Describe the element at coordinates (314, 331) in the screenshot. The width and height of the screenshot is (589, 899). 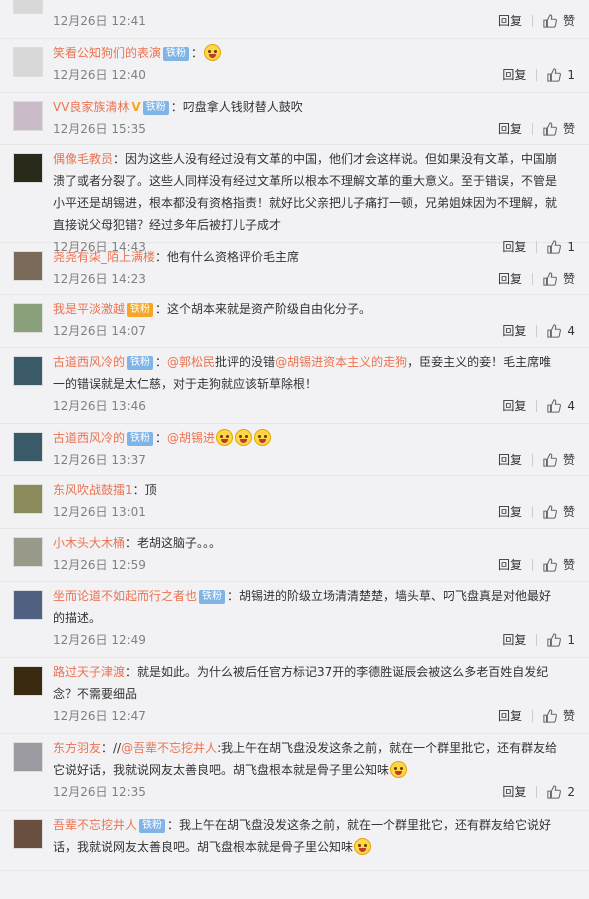
I see `comment-meta: 12月26日 14:07 回复 4` at that location.